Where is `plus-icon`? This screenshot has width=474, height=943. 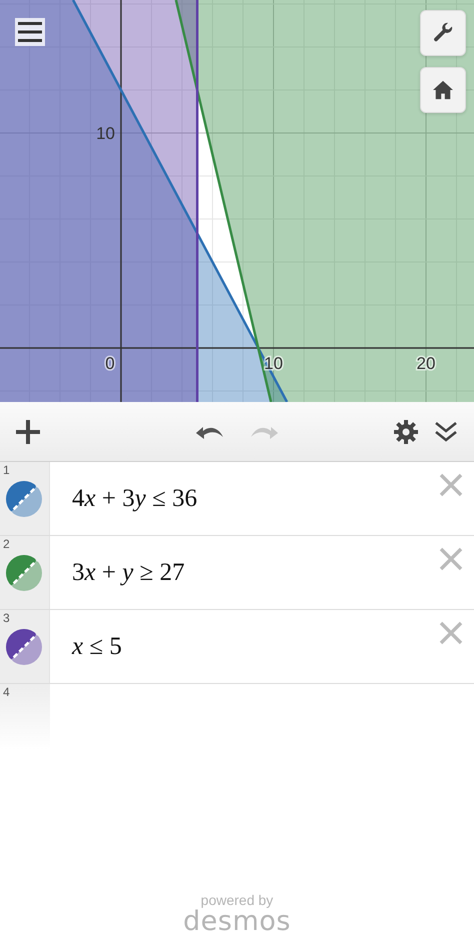 plus-icon is located at coordinates (28, 432).